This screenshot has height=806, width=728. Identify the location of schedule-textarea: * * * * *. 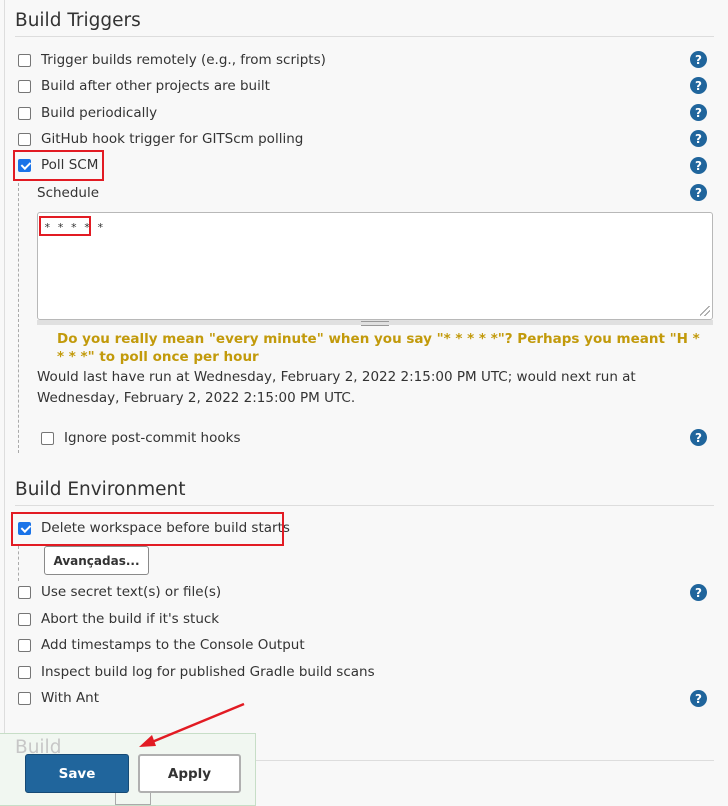
(375, 266).